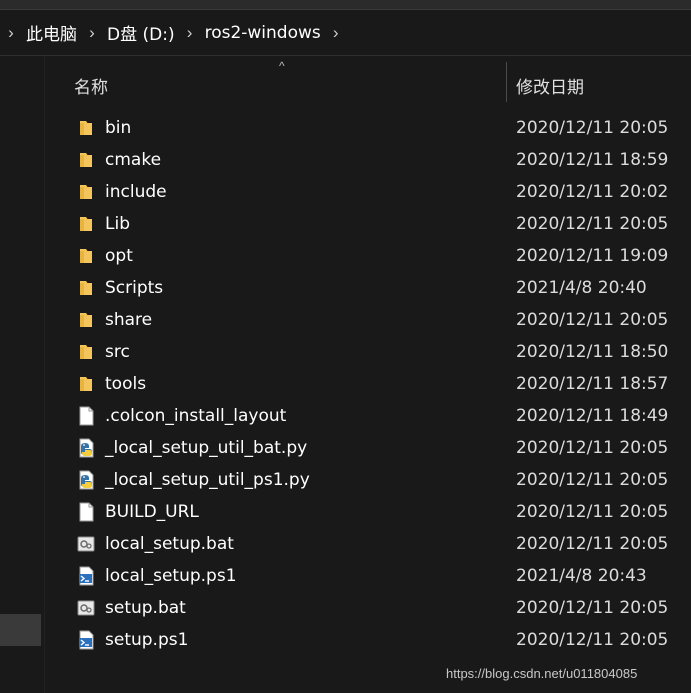 Image resolution: width=691 pixels, height=693 pixels. I want to click on file-row: local_setup.bat 2020/12/11 20:05, so click(368, 544).